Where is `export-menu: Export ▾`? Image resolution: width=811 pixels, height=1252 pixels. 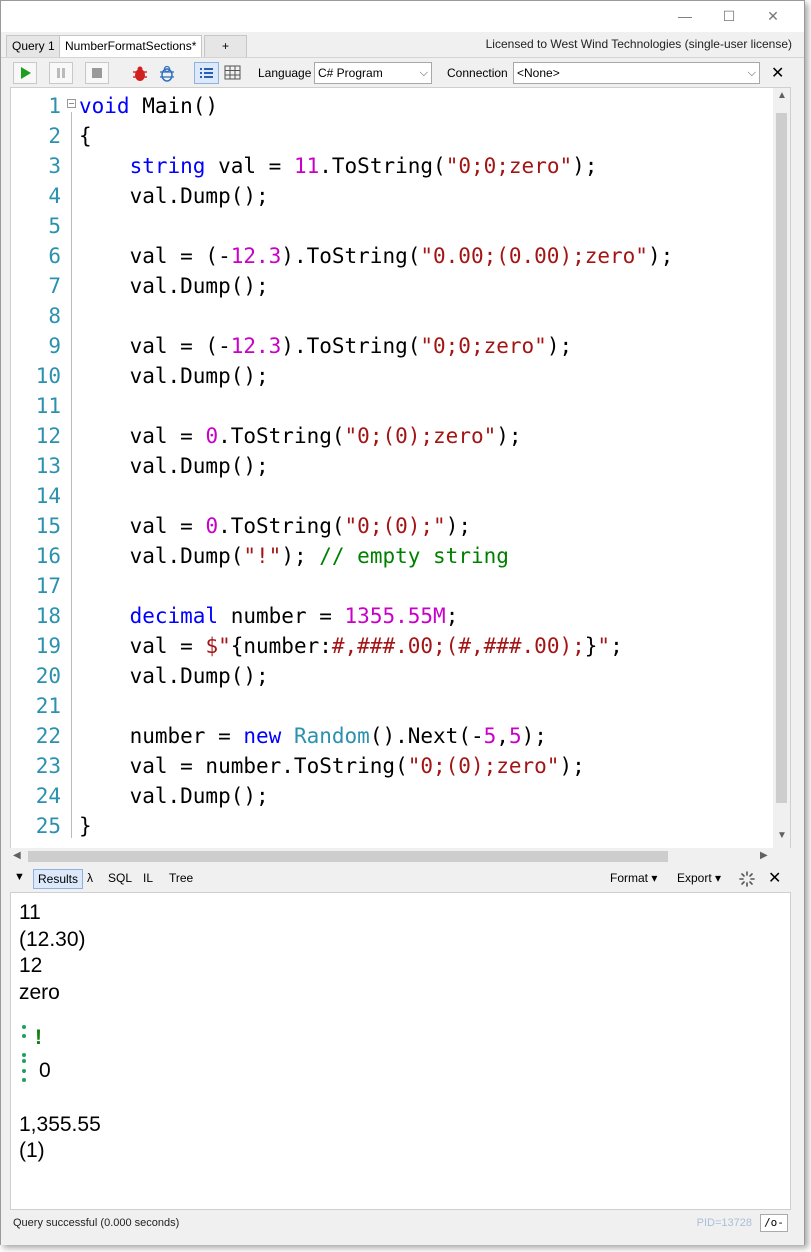
export-menu: Export ▾ is located at coordinates (699, 879).